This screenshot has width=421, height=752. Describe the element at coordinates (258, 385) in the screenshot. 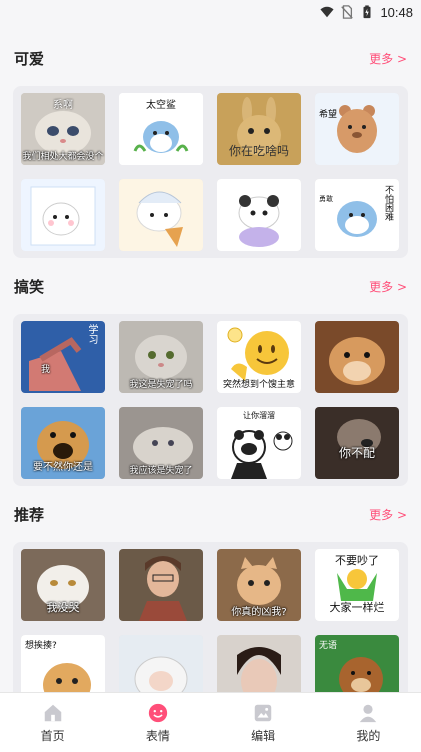

I see `sticker-caption: 突然想到个馊主意` at that location.